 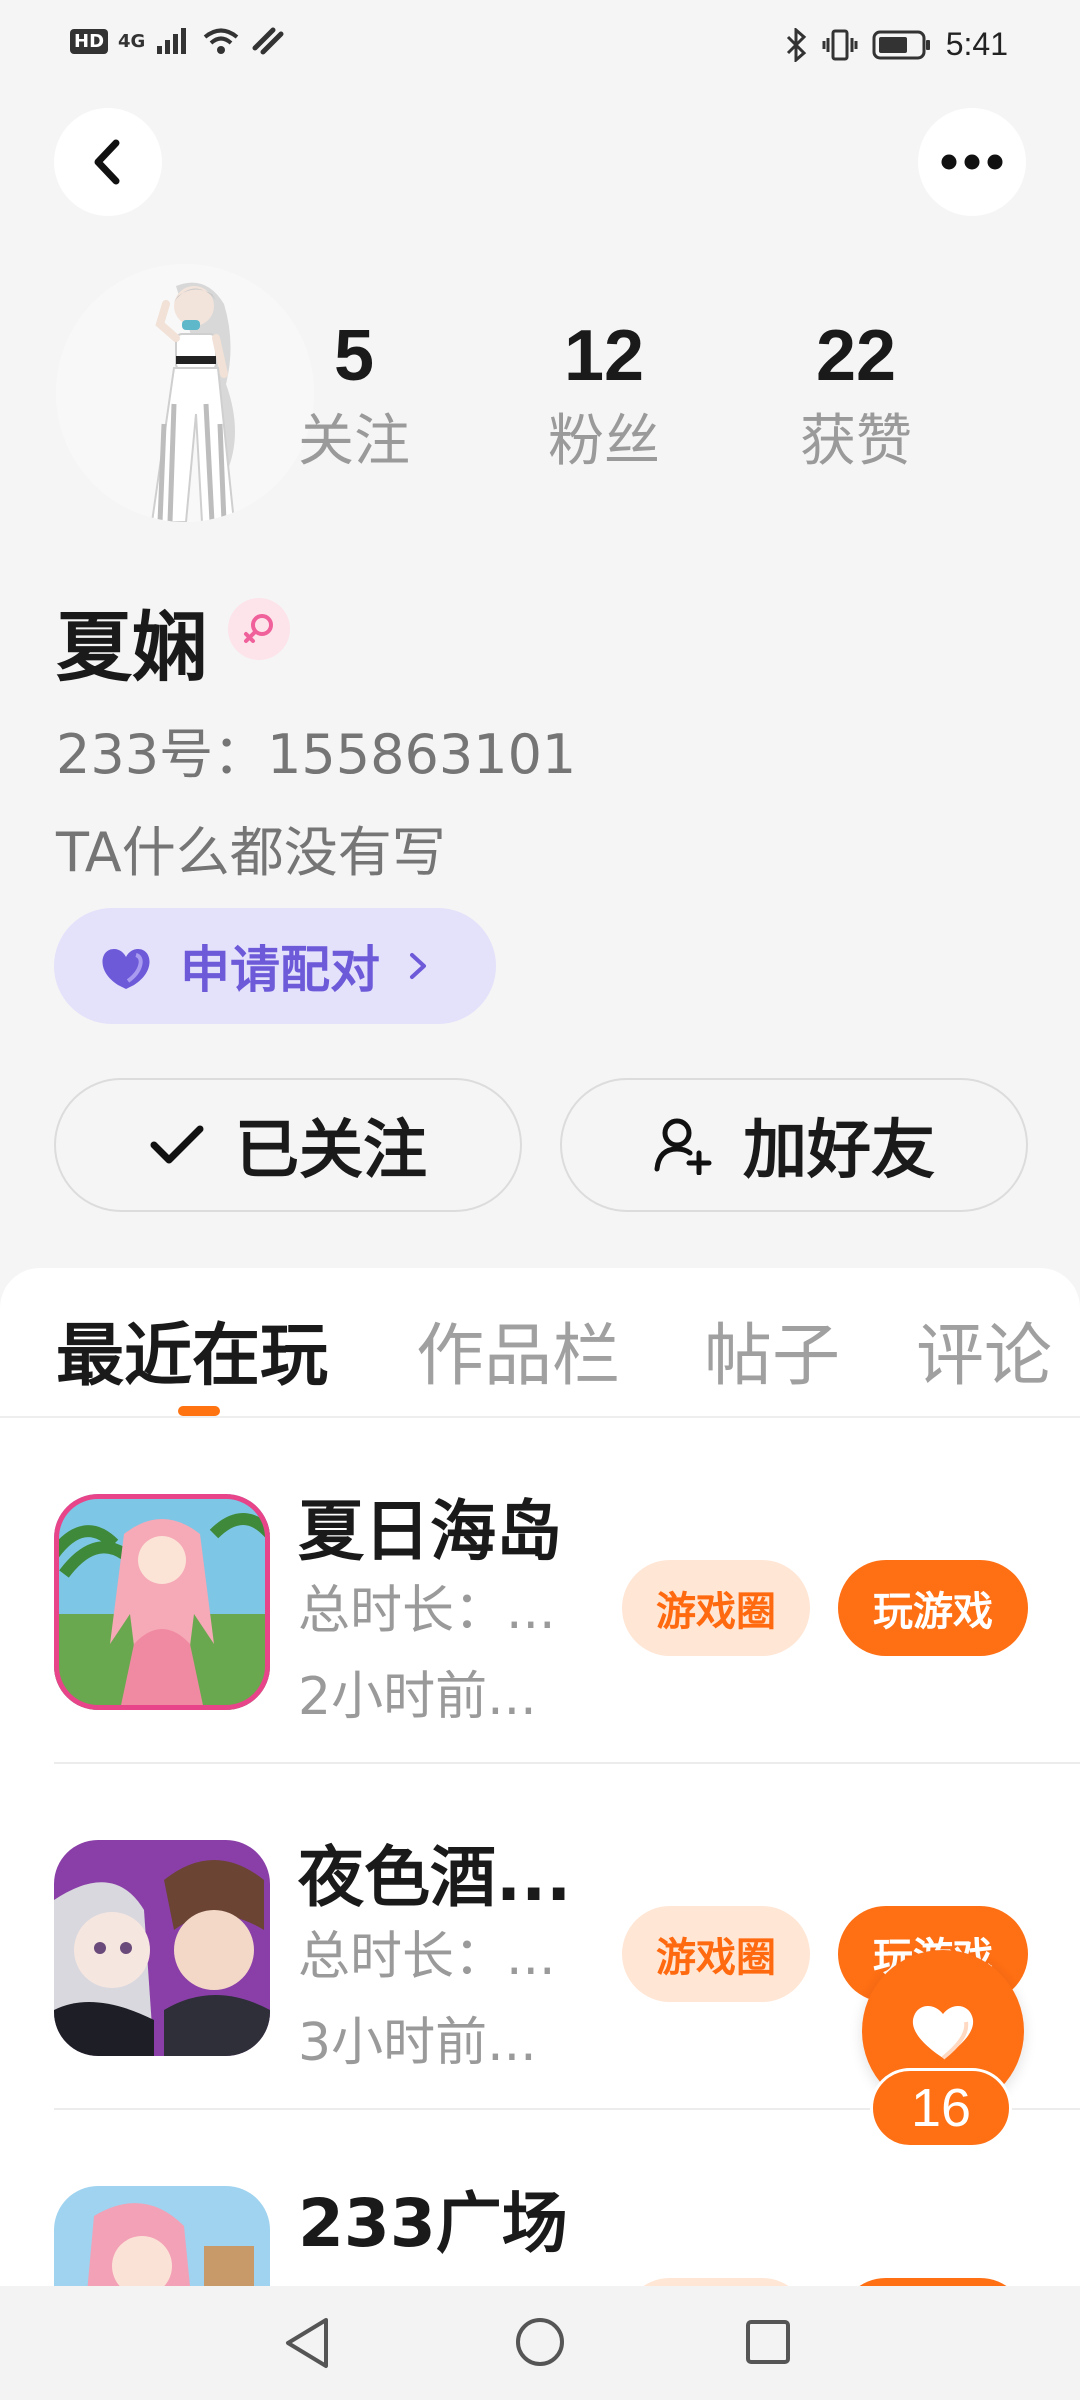 I want to click on tab-bar: 最近在玩 作品栏 帖子 评论, so click(x=540, y=1343).